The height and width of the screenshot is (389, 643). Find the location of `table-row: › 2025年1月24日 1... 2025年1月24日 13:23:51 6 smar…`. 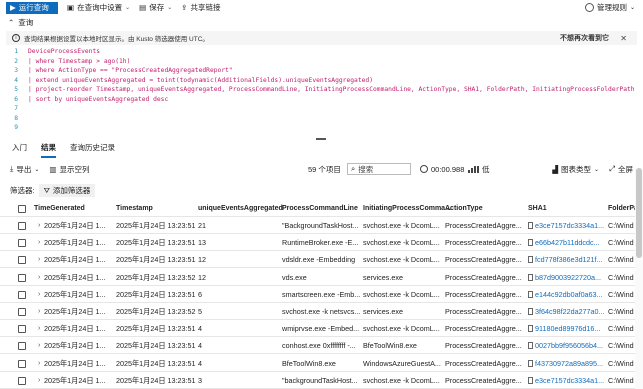

table-row: › 2025年1月24日 1... 2025年1月24日 13:23:51 6 smar… is located at coordinates (317, 294).